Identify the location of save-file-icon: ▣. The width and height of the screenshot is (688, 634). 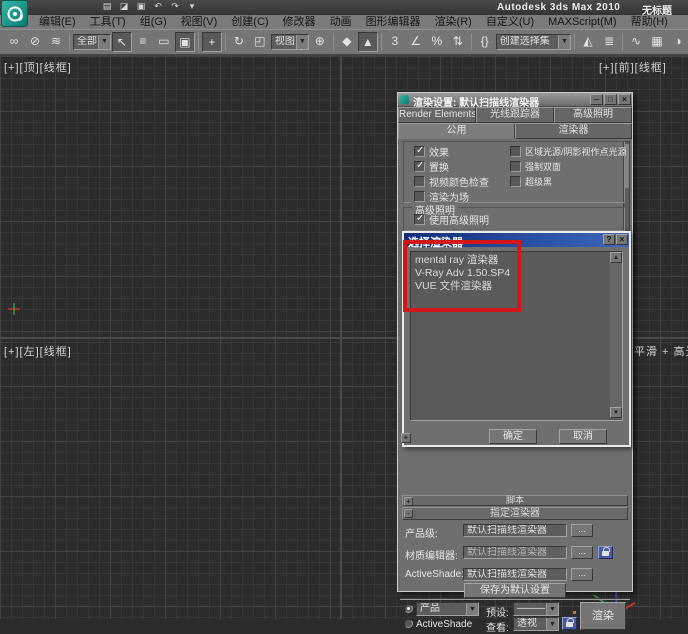
(141, 7).